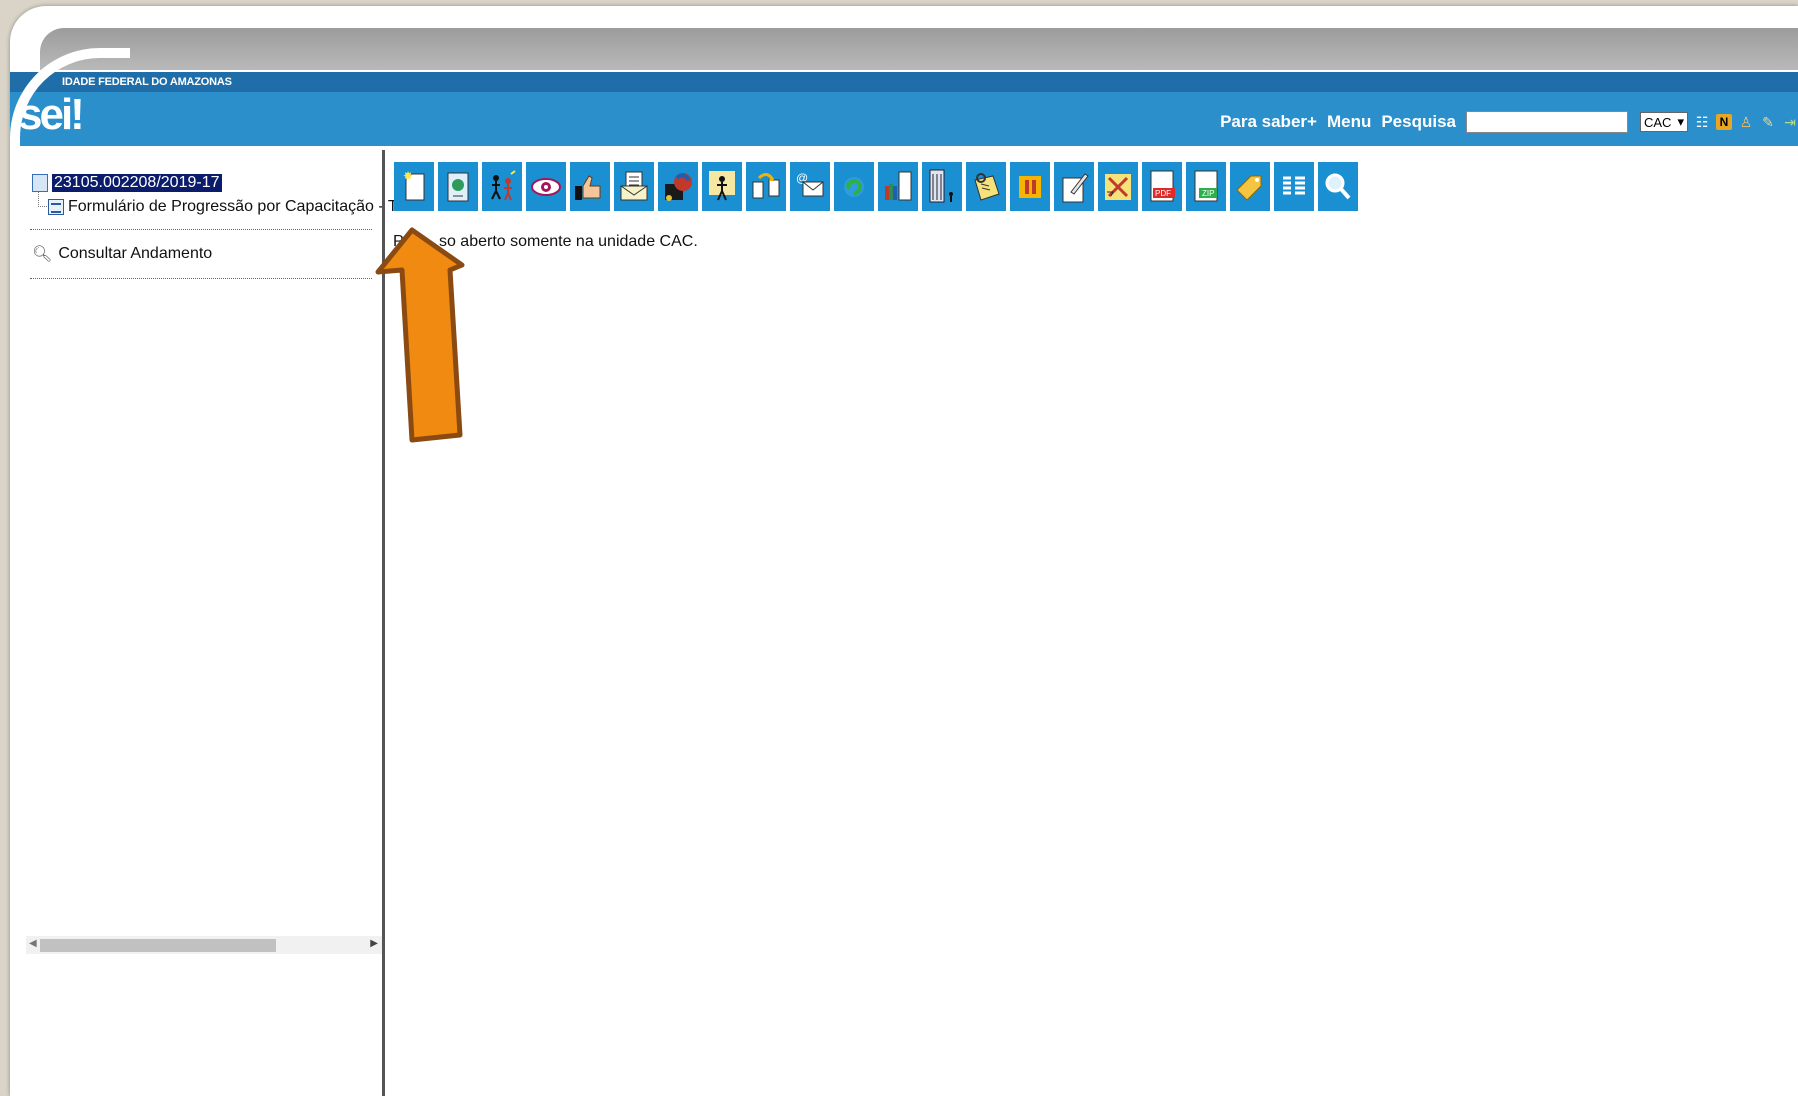 Image resolution: width=1798 pixels, height=1096 pixels. What do you see at coordinates (1664, 122) in the screenshot?
I see `unit-select: CAC ▾` at bounding box center [1664, 122].